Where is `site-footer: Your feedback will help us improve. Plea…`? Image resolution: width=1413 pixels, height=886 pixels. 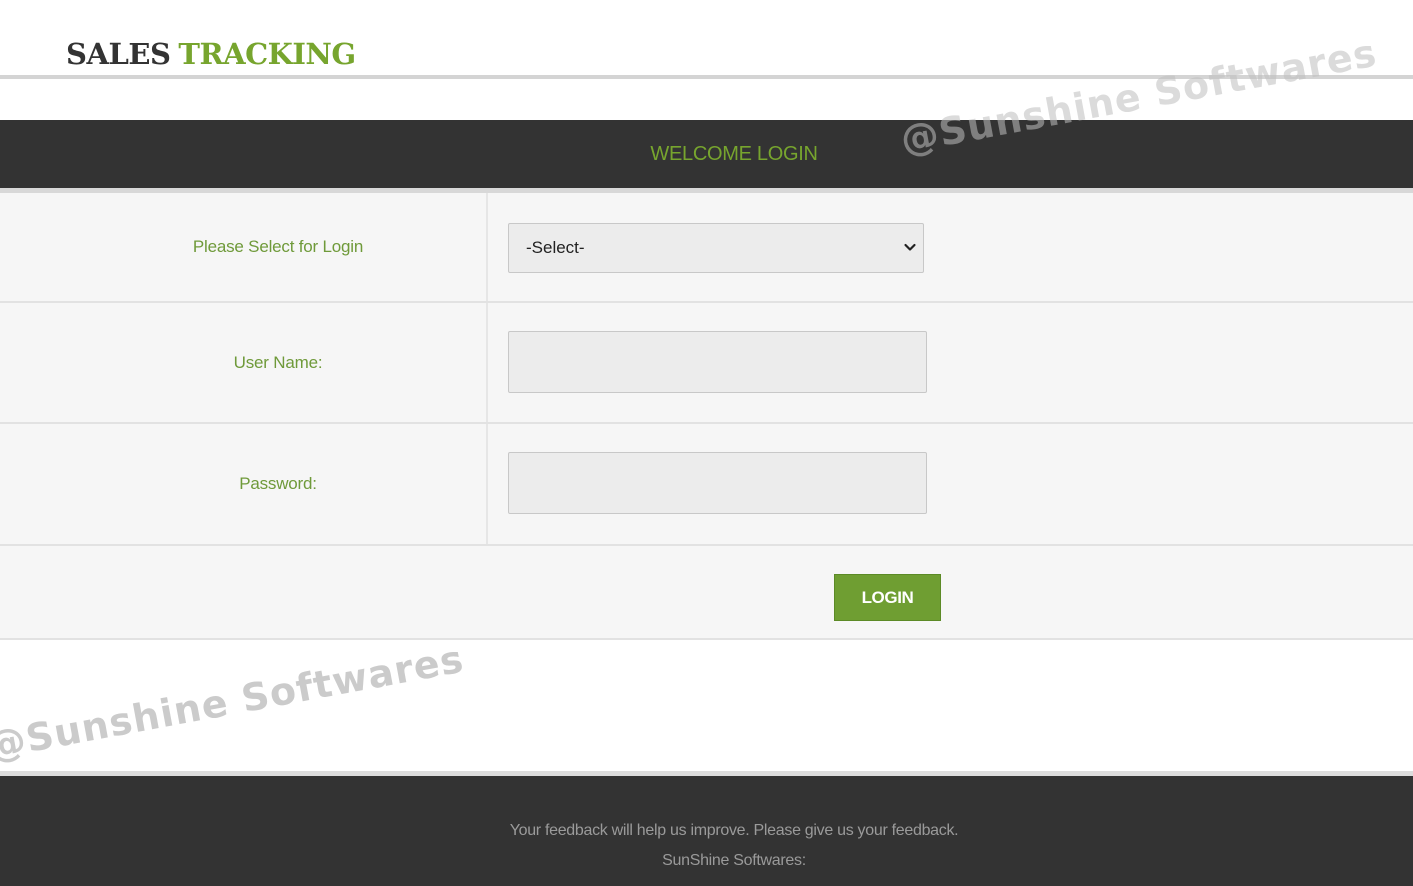
site-footer: Your feedback will help us improve. Plea… is located at coordinates (706, 831).